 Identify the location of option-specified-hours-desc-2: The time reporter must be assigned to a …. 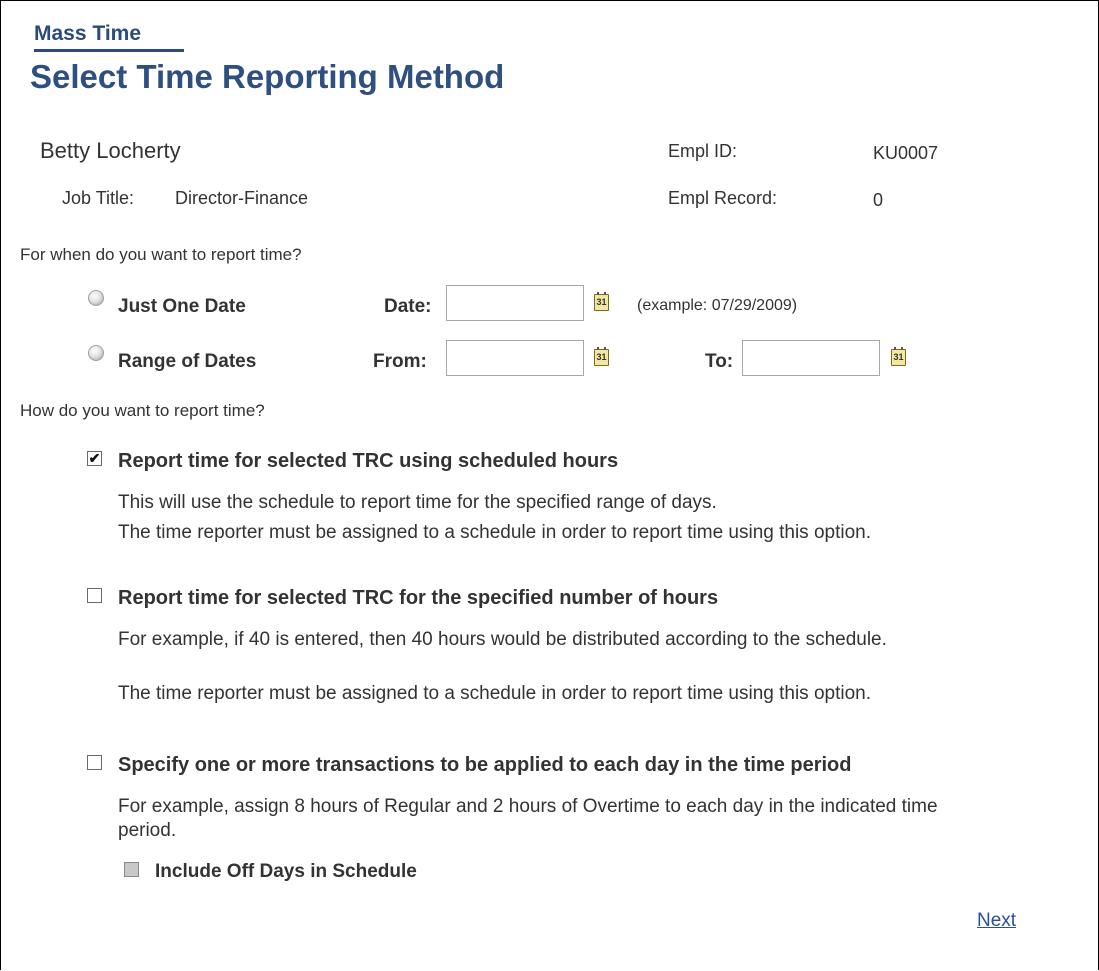
(495, 693).